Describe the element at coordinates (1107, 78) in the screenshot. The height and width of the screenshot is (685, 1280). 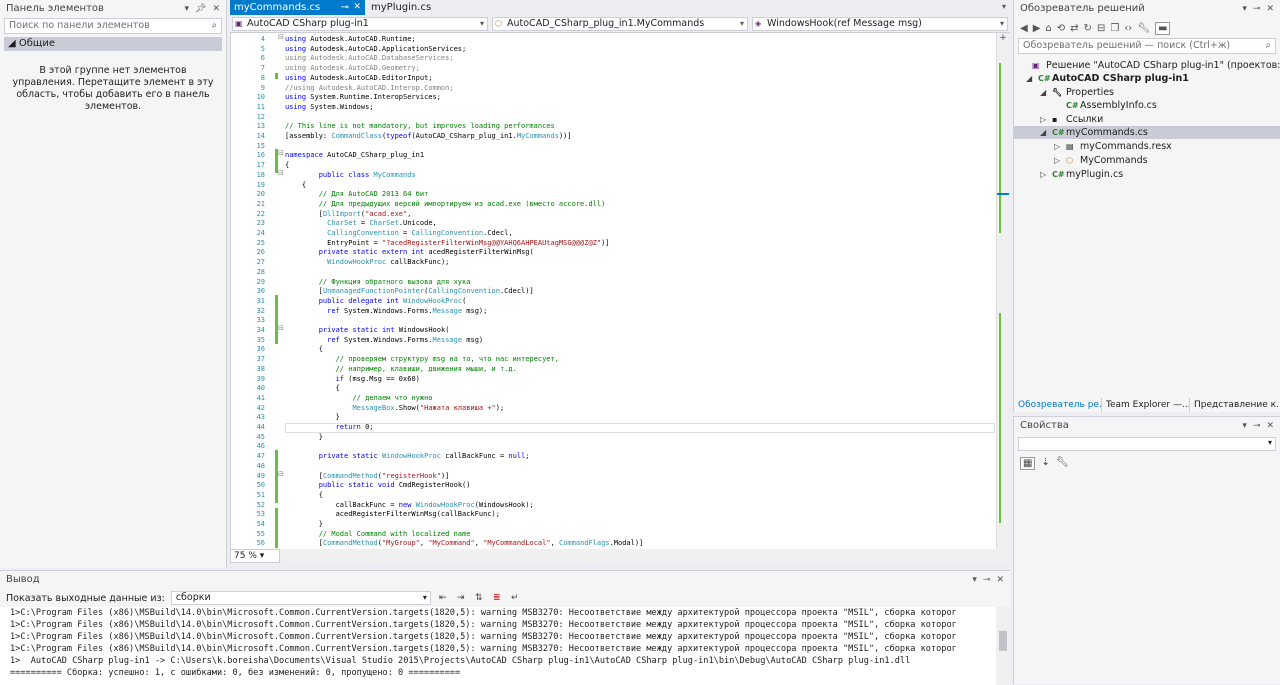
I see `tree-node-project: ◢ C#AutoCAD CSharp plug-in1` at that location.